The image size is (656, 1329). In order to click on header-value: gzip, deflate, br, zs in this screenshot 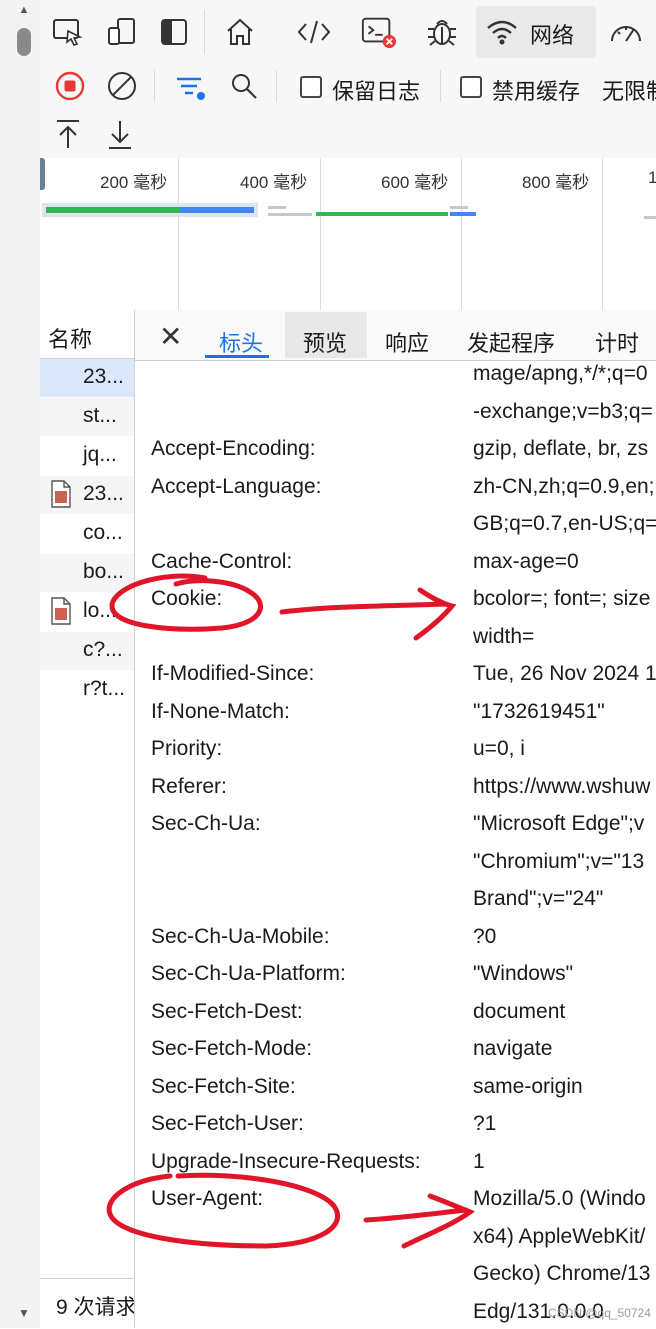, I will do `click(560, 449)`.